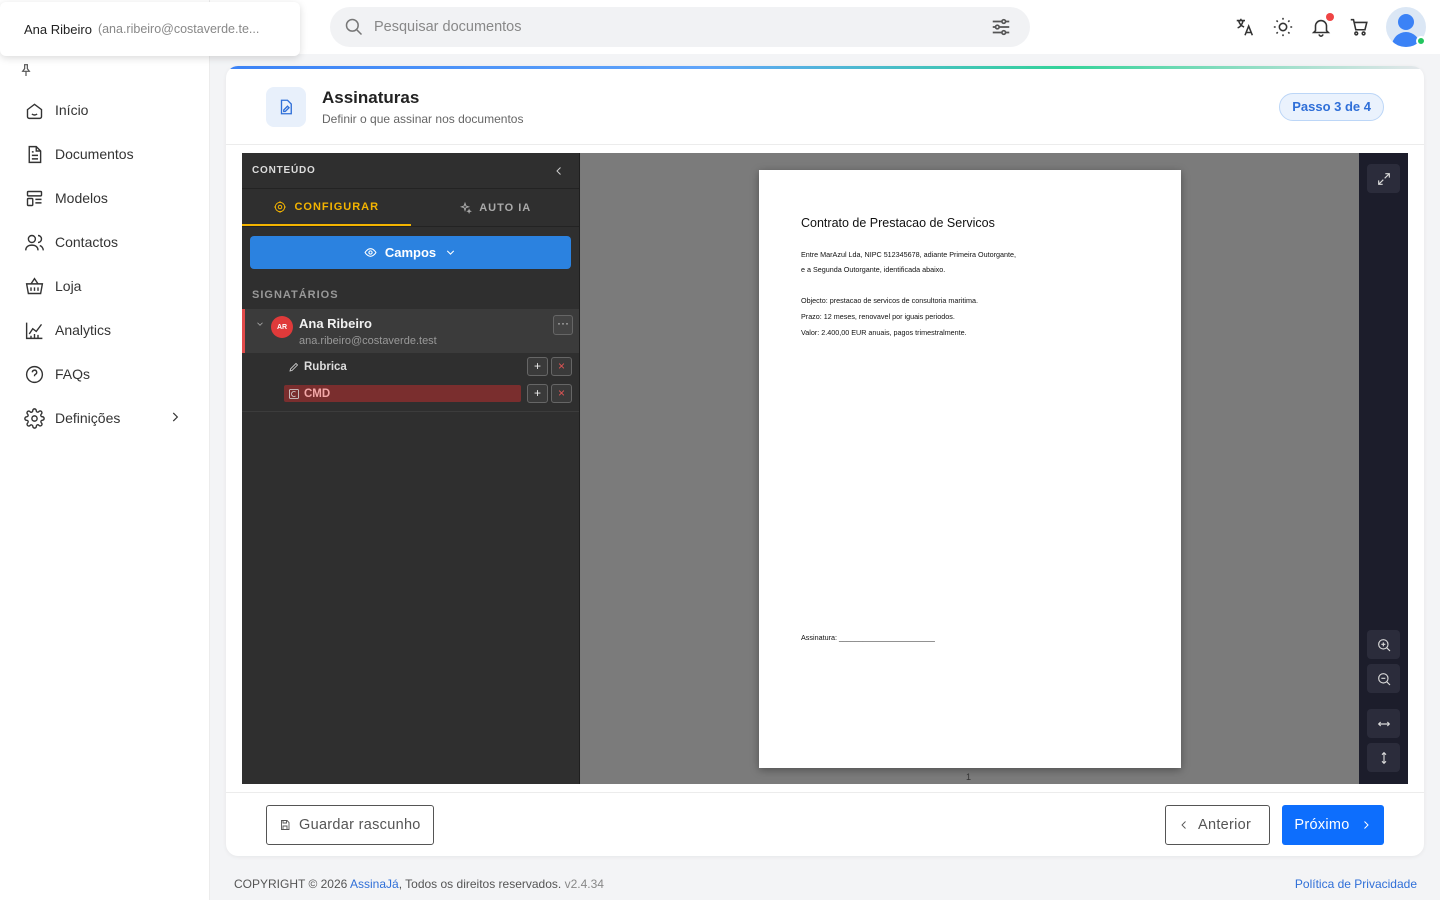  Describe the element at coordinates (1183, 825) in the screenshot. I see `chevron-left-icon` at that location.